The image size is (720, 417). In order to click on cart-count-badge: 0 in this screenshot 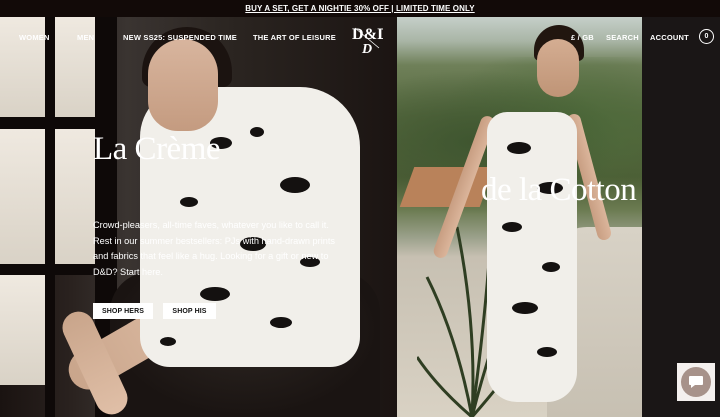, I will do `click(706, 36)`.